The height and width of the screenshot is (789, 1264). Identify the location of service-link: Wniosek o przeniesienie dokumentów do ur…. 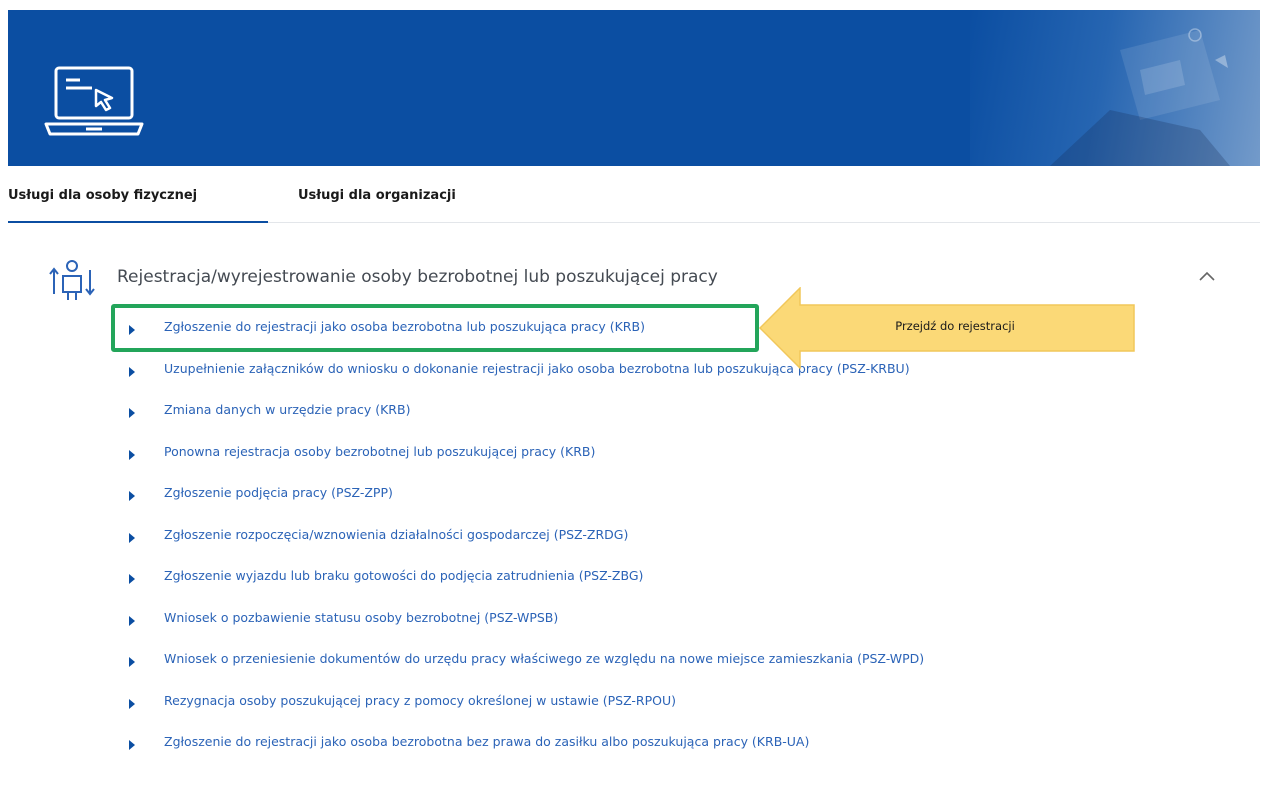
(544, 658).